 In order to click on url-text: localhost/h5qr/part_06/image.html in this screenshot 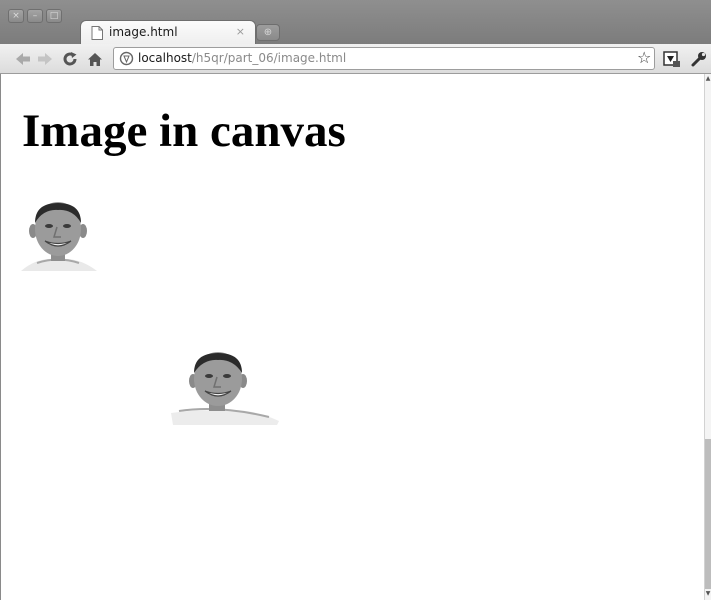, I will do `click(242, 58)`.